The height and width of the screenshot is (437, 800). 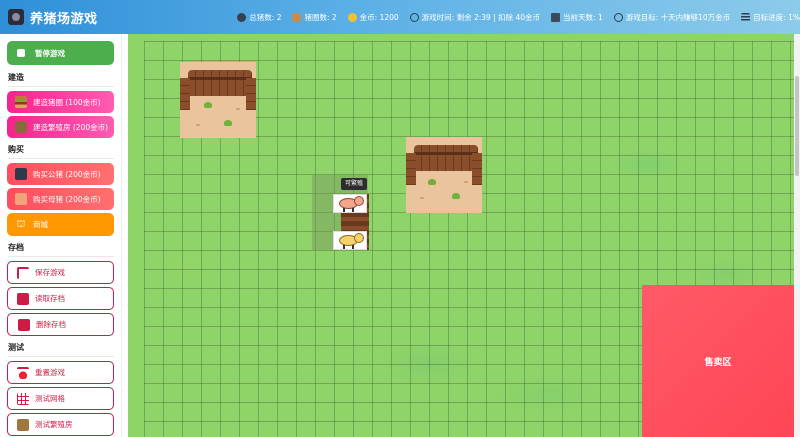 What do you see at coordinates (67, 199) in the screenshot?
I see `buy-sow-label: 购买母猪 (200金币)` at bounding box center [67, 199].